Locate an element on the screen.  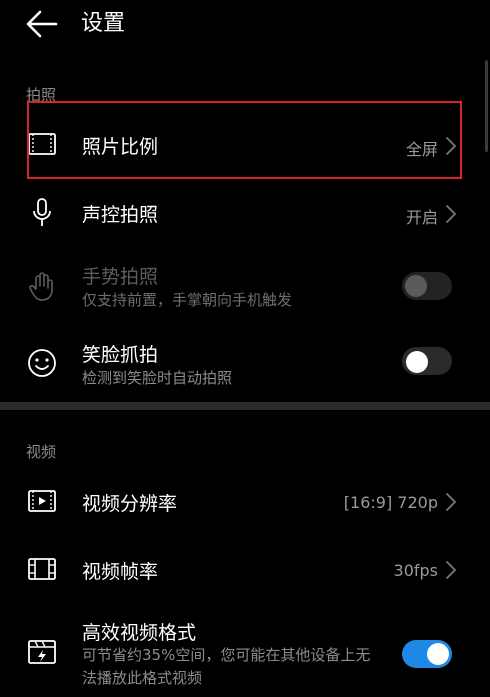
arrow-left-icon is located at coordinates (42, 24).